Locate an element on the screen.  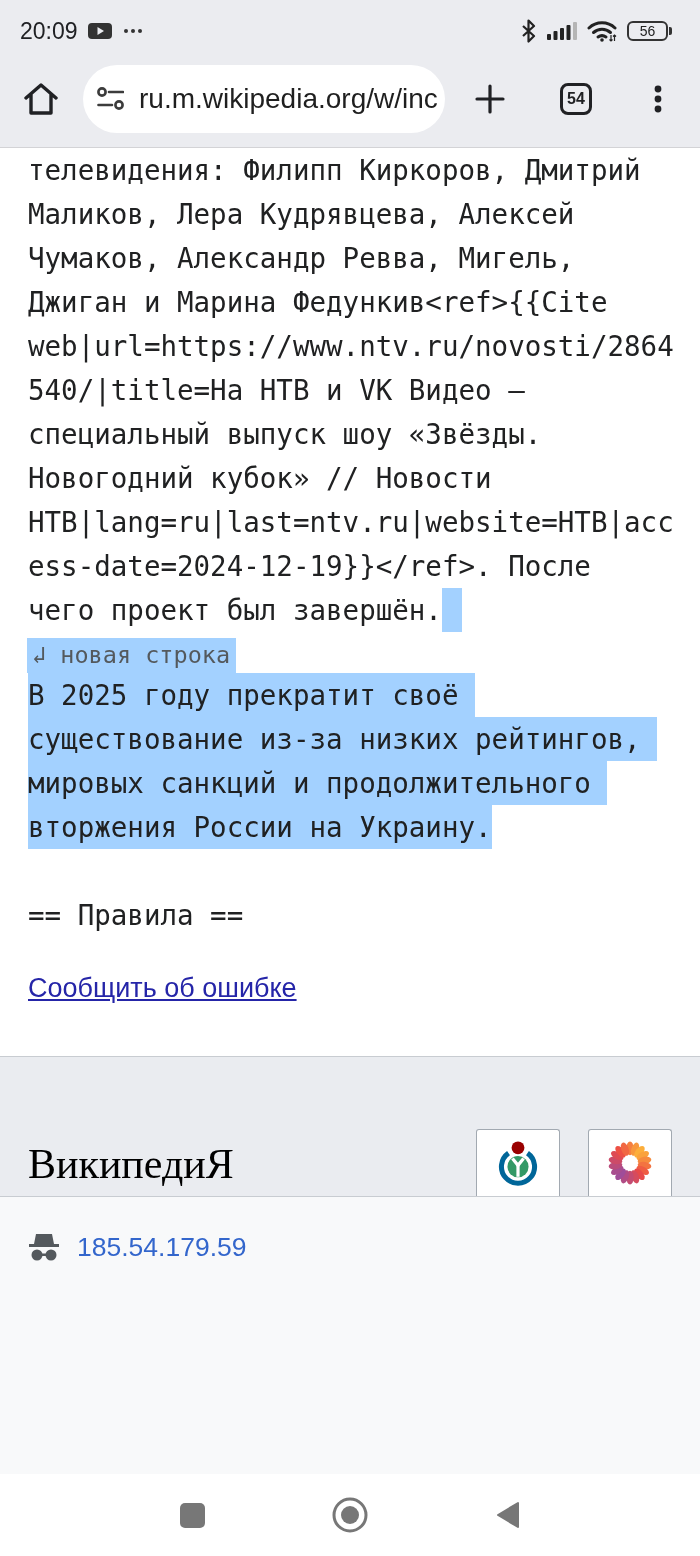
home-icon is located at coordinates (41, 98).